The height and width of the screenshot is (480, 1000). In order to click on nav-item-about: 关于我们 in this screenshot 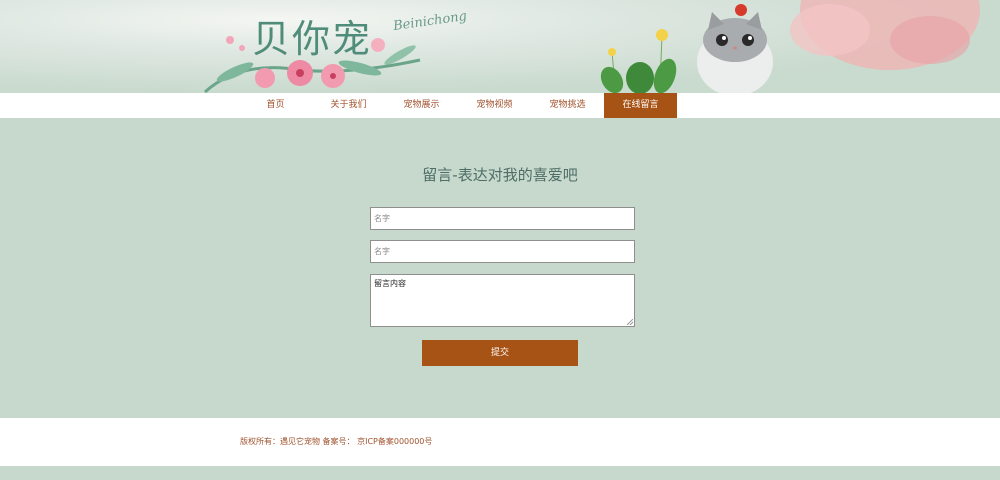, I will do `click(348, 105)`.